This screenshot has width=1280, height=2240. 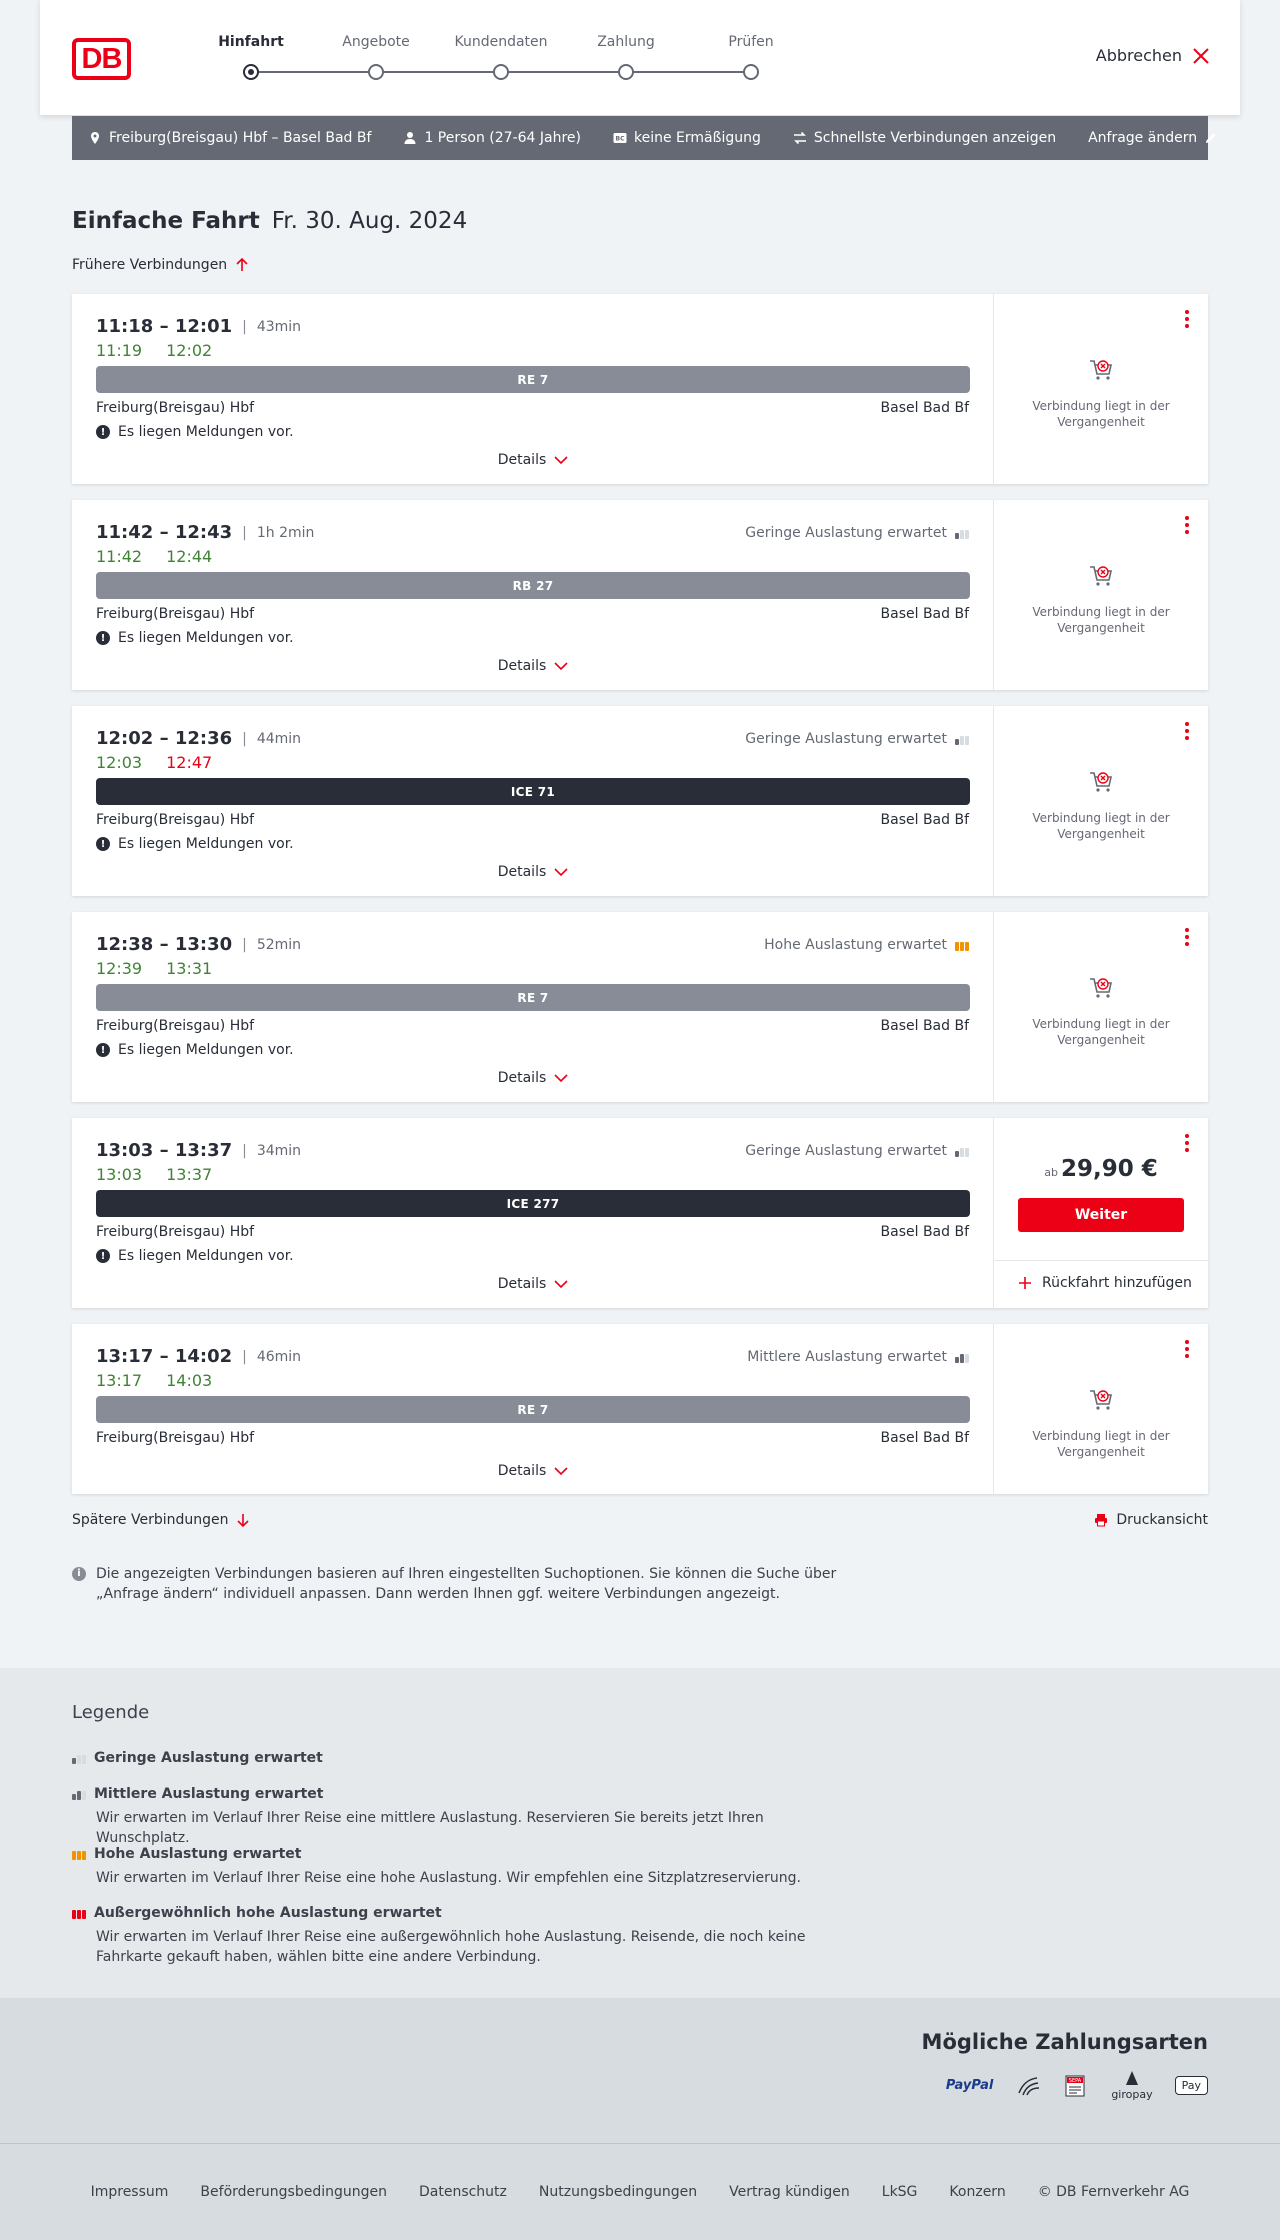 I want to click on realtime-times: 13:17 14:03, so click(x=154, y=1380).